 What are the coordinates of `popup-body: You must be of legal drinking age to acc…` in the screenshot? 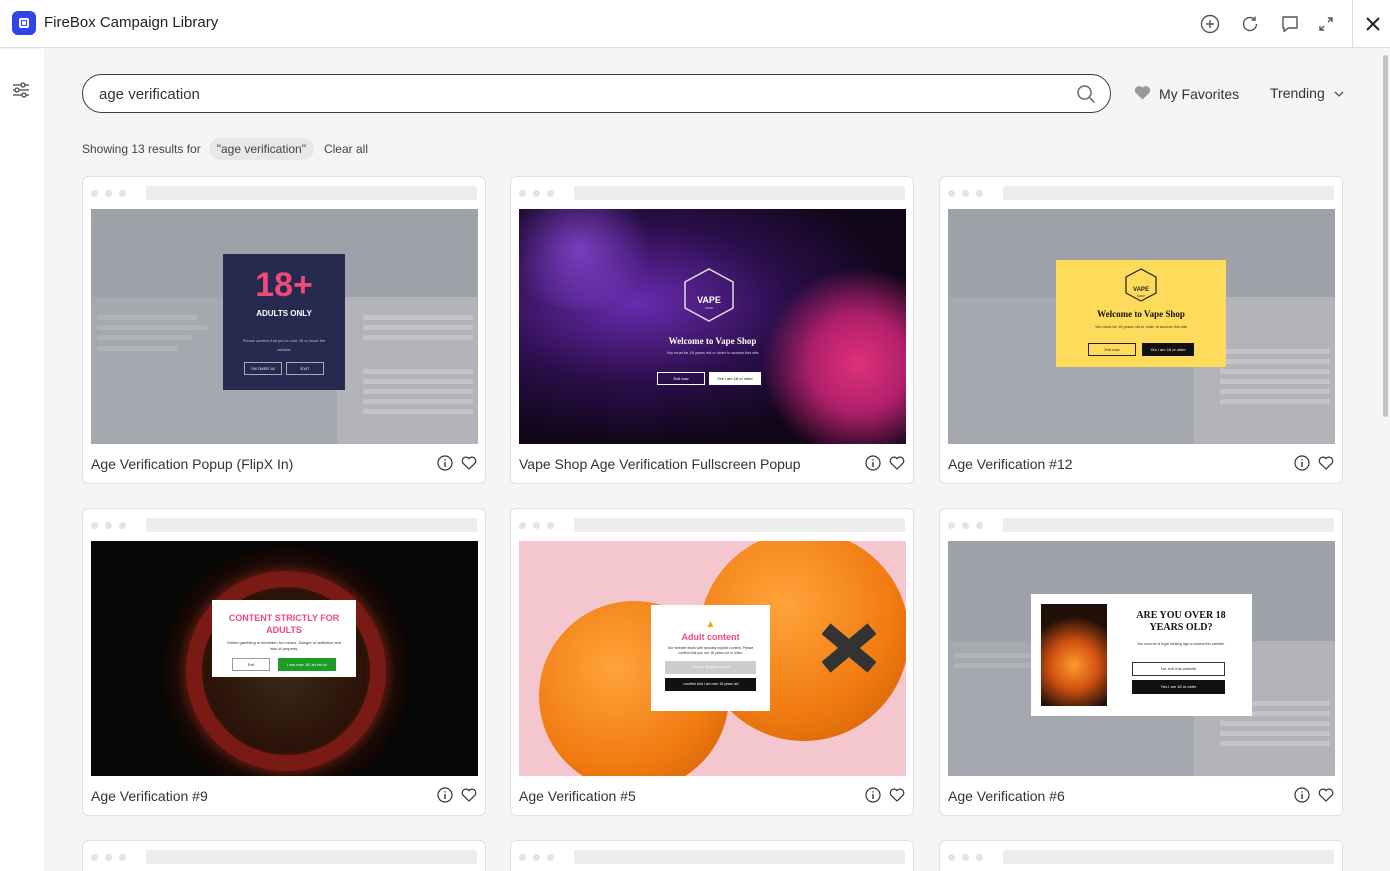 It's located at (1181, 644).